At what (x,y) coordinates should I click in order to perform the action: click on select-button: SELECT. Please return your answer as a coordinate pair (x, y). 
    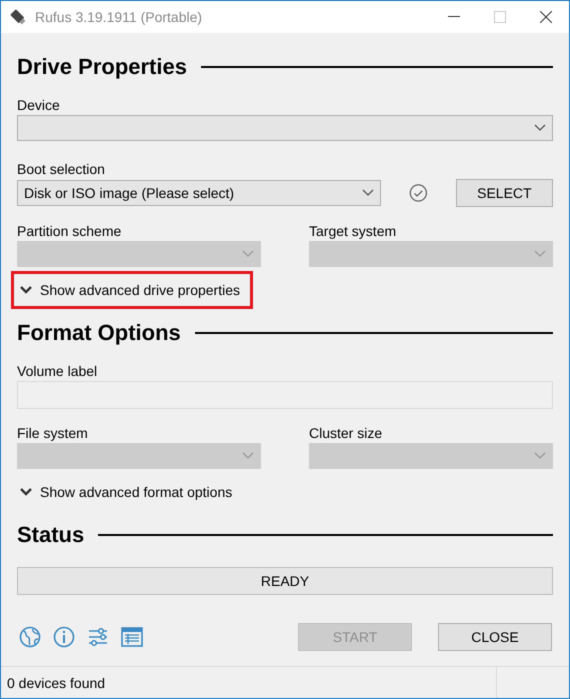
    Looking at the image, I should click on (504, 193).